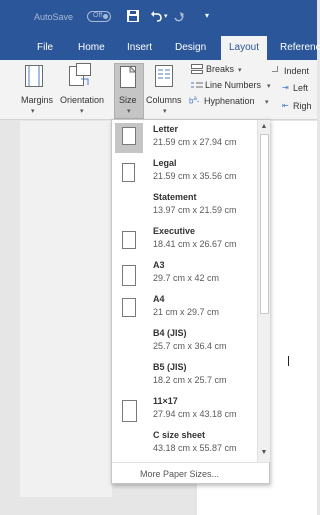 The image size is (320, 515). Describe the element at coordinates (105, 16) in the screenshot. I see `toggle-knob` at that location.